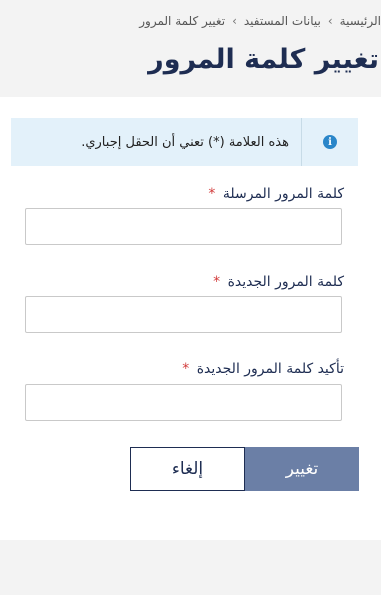  I want to click on confirm-password-label-text: تأكيد كلمة المرور الجديدة, so click(270, 369).